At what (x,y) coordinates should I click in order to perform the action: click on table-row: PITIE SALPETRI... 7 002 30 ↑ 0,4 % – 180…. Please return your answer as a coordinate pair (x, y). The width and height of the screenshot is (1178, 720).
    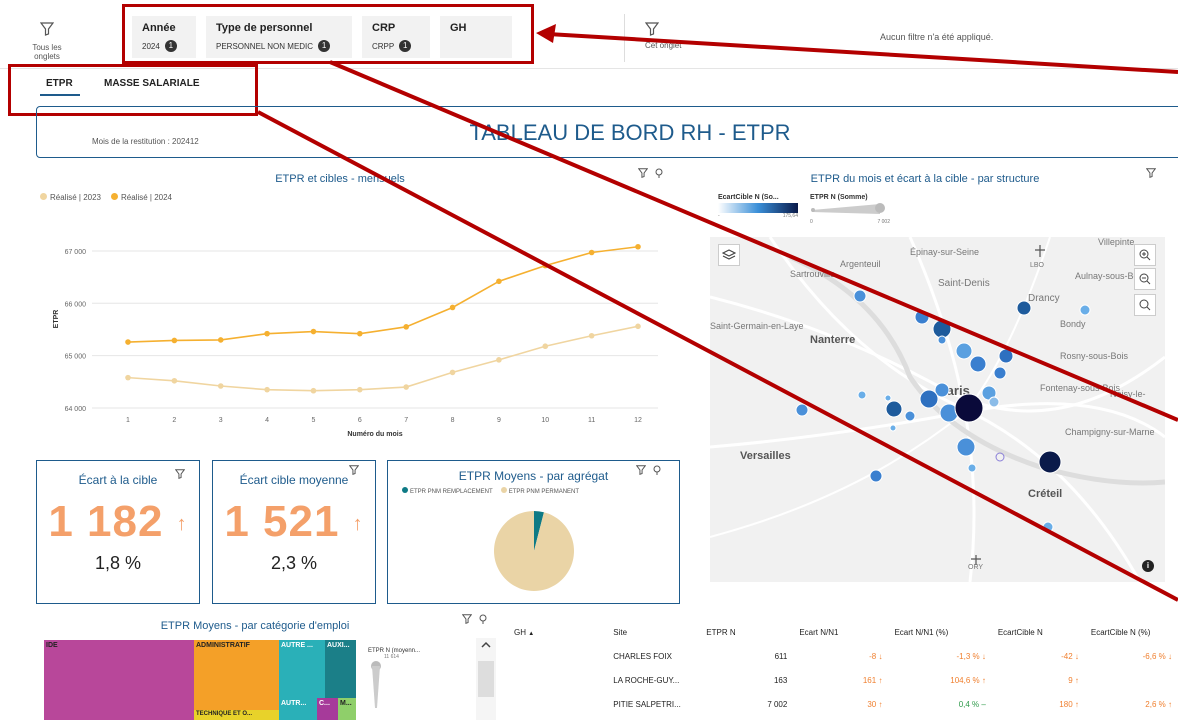
    Looking at the image, I should click on (843, 704).